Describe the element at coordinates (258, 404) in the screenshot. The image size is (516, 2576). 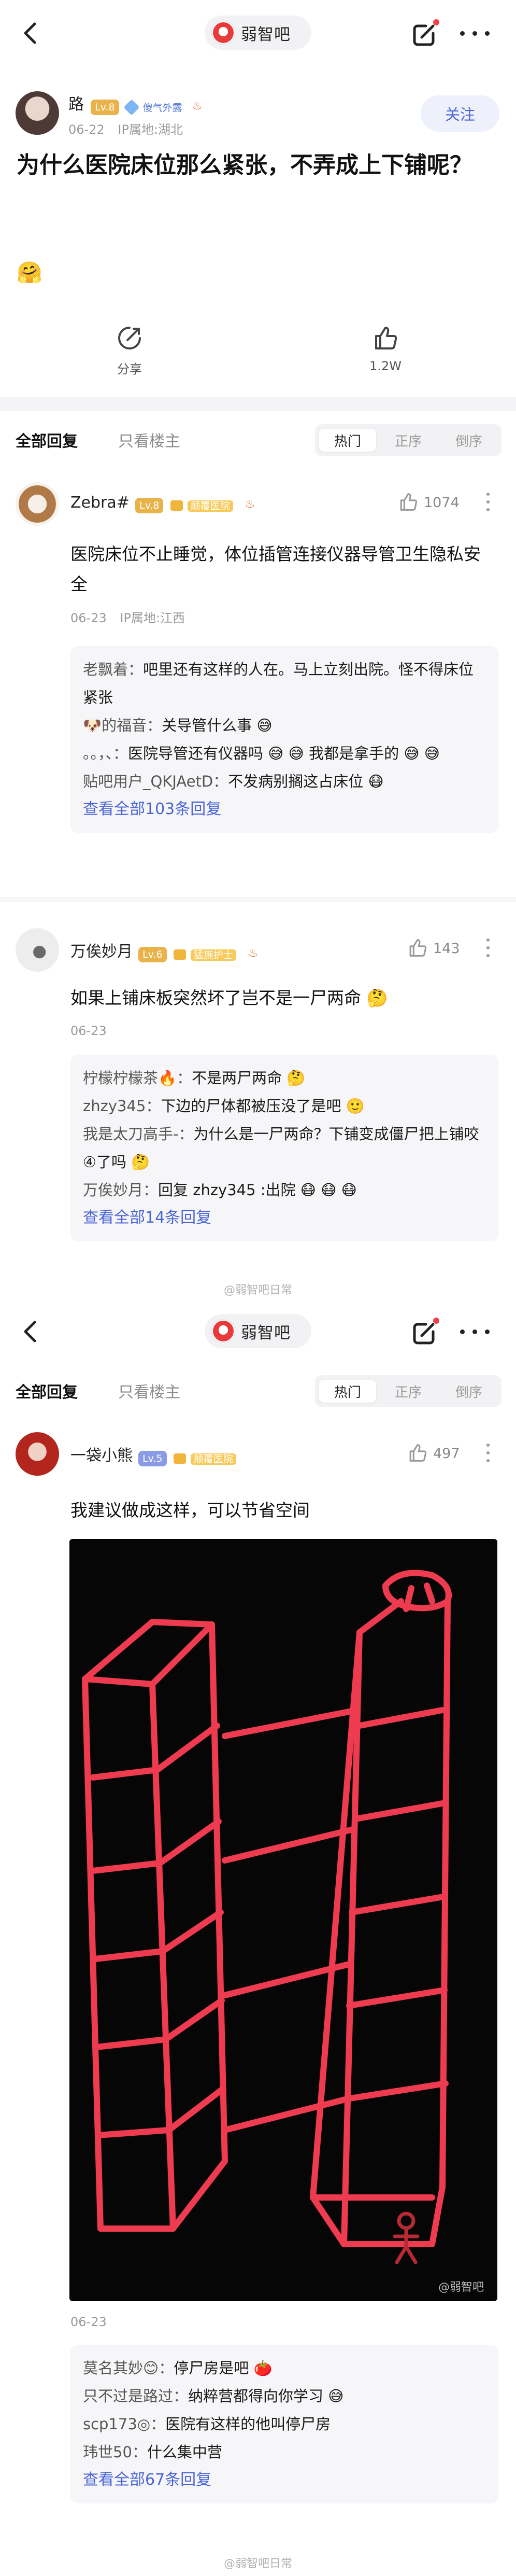
I see `section-divider` at that location.